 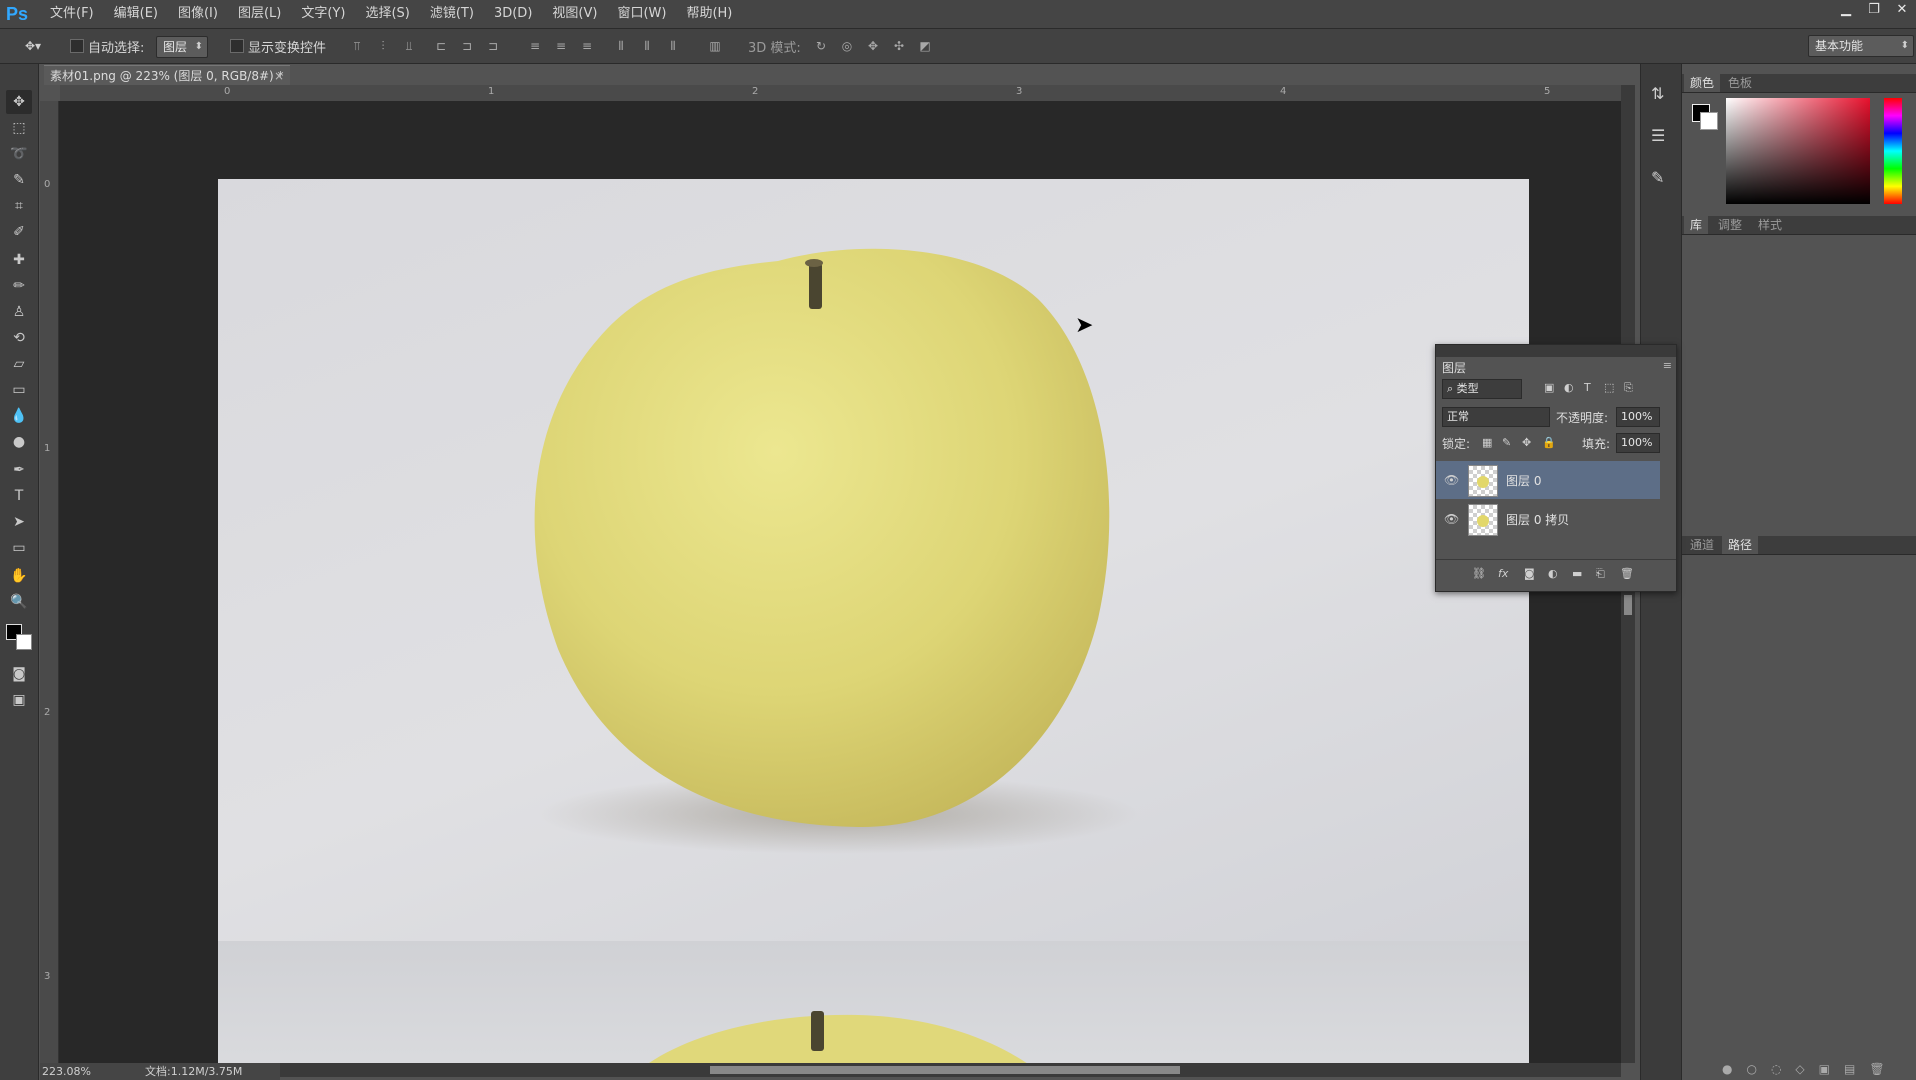 I want to click on blend-mode-dropdown: 正常, so click(x=1496, y=417).